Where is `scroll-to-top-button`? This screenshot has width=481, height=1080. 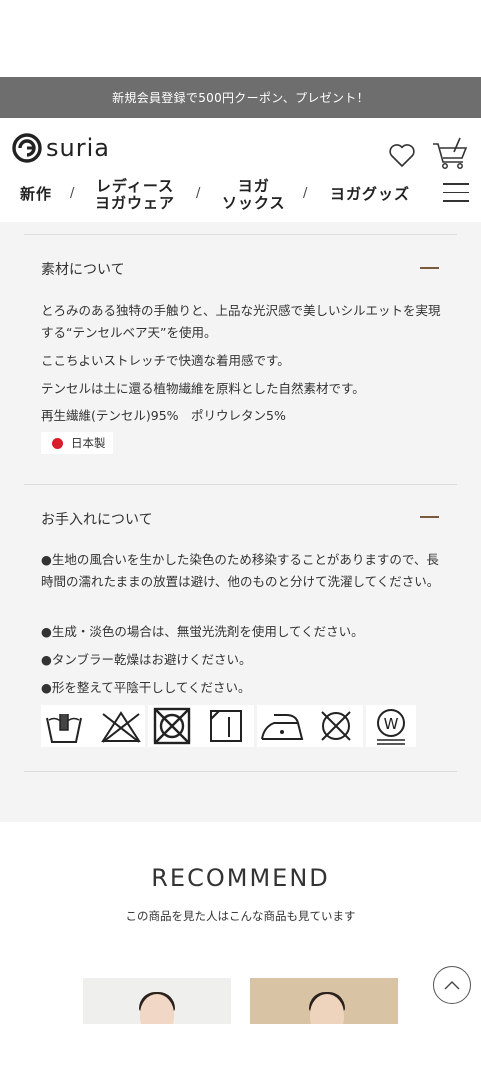
scroll-to-top-button is located at coordinates (452, 985).